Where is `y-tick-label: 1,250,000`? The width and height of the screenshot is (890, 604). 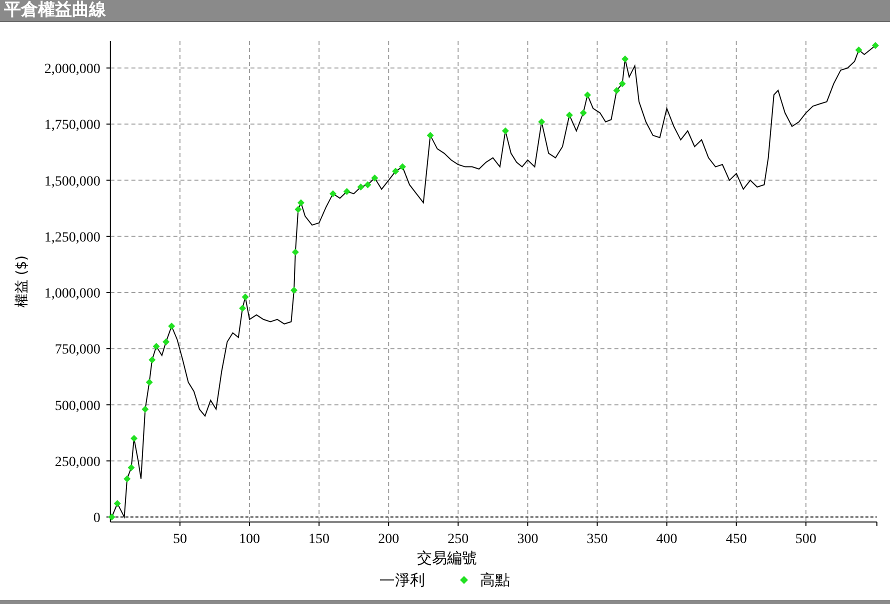 y-tick-label: 1,250,000 is located at coordinates (72, 238).